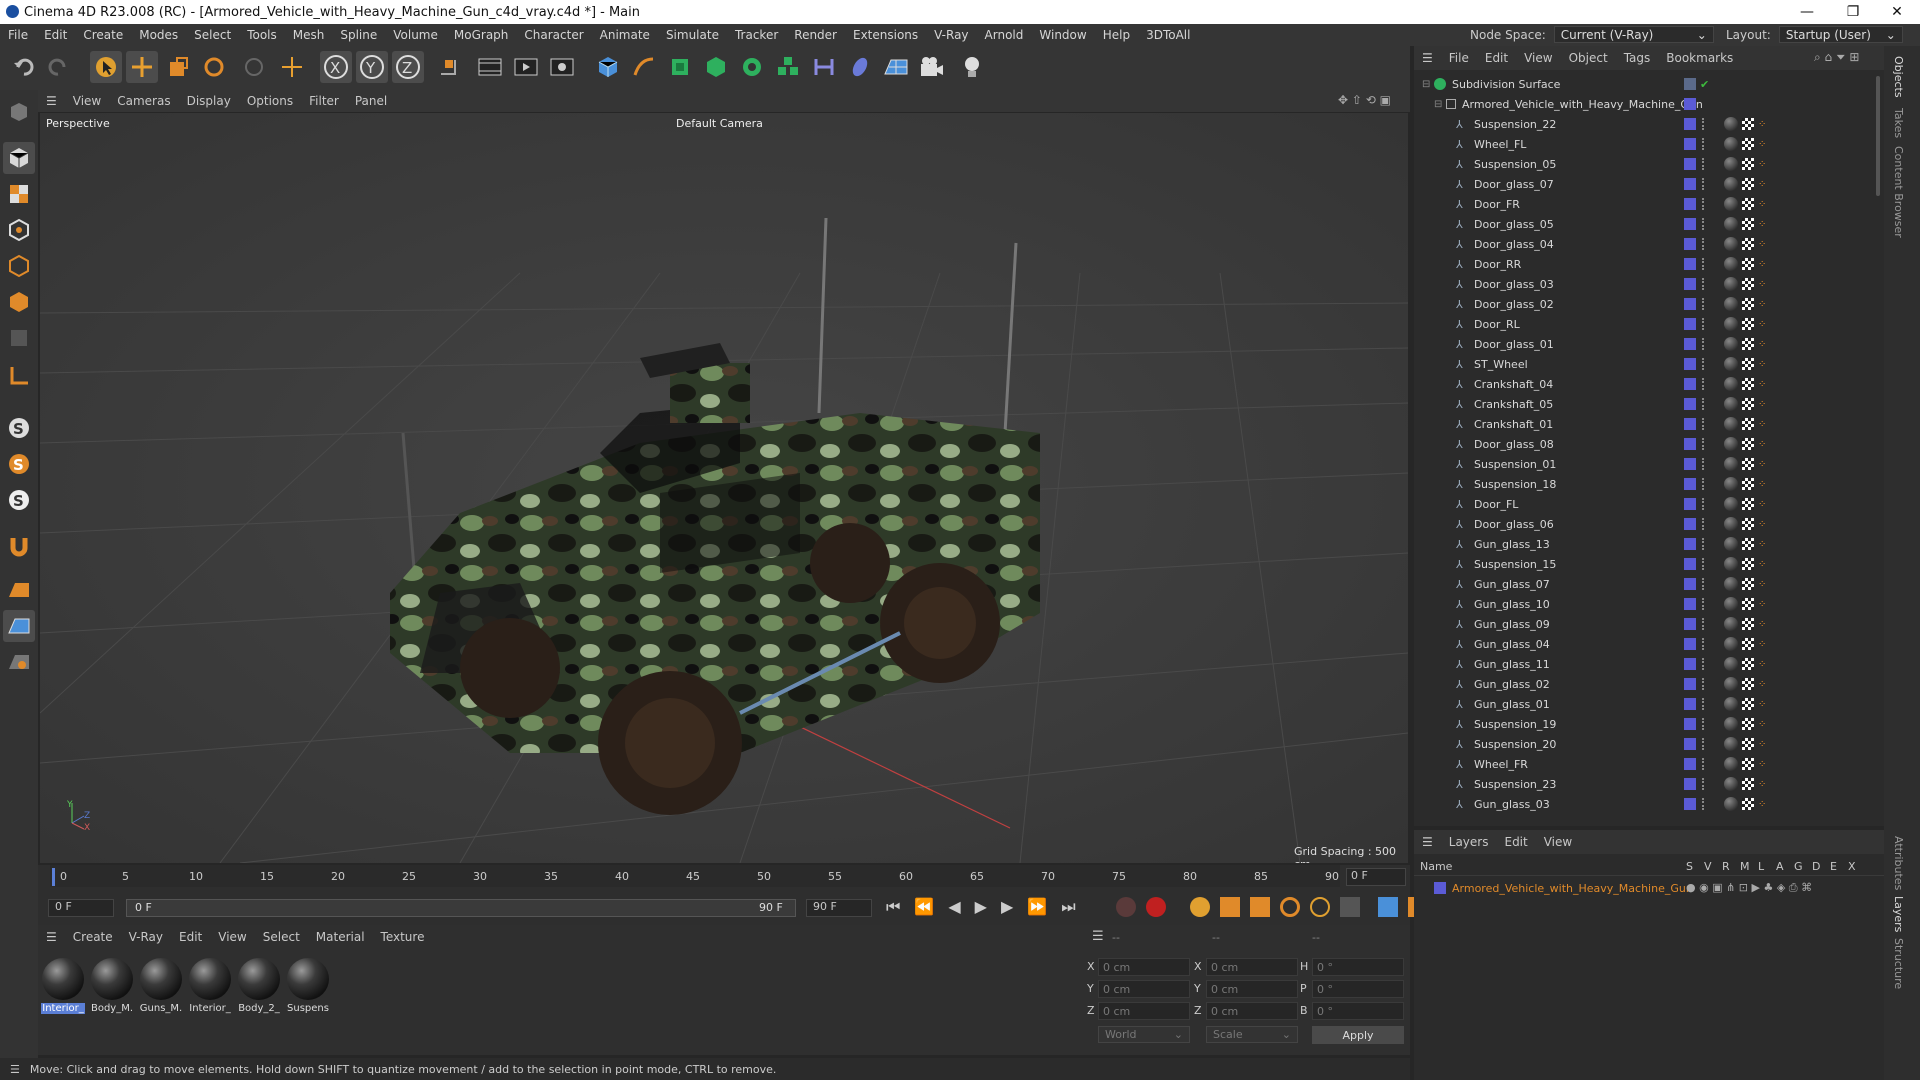 The height and width of the screenshot is (1080, 1920). Describe the element at coordinates (19, 266) in the screenshot. I see `edges-mode-icon` at that location.